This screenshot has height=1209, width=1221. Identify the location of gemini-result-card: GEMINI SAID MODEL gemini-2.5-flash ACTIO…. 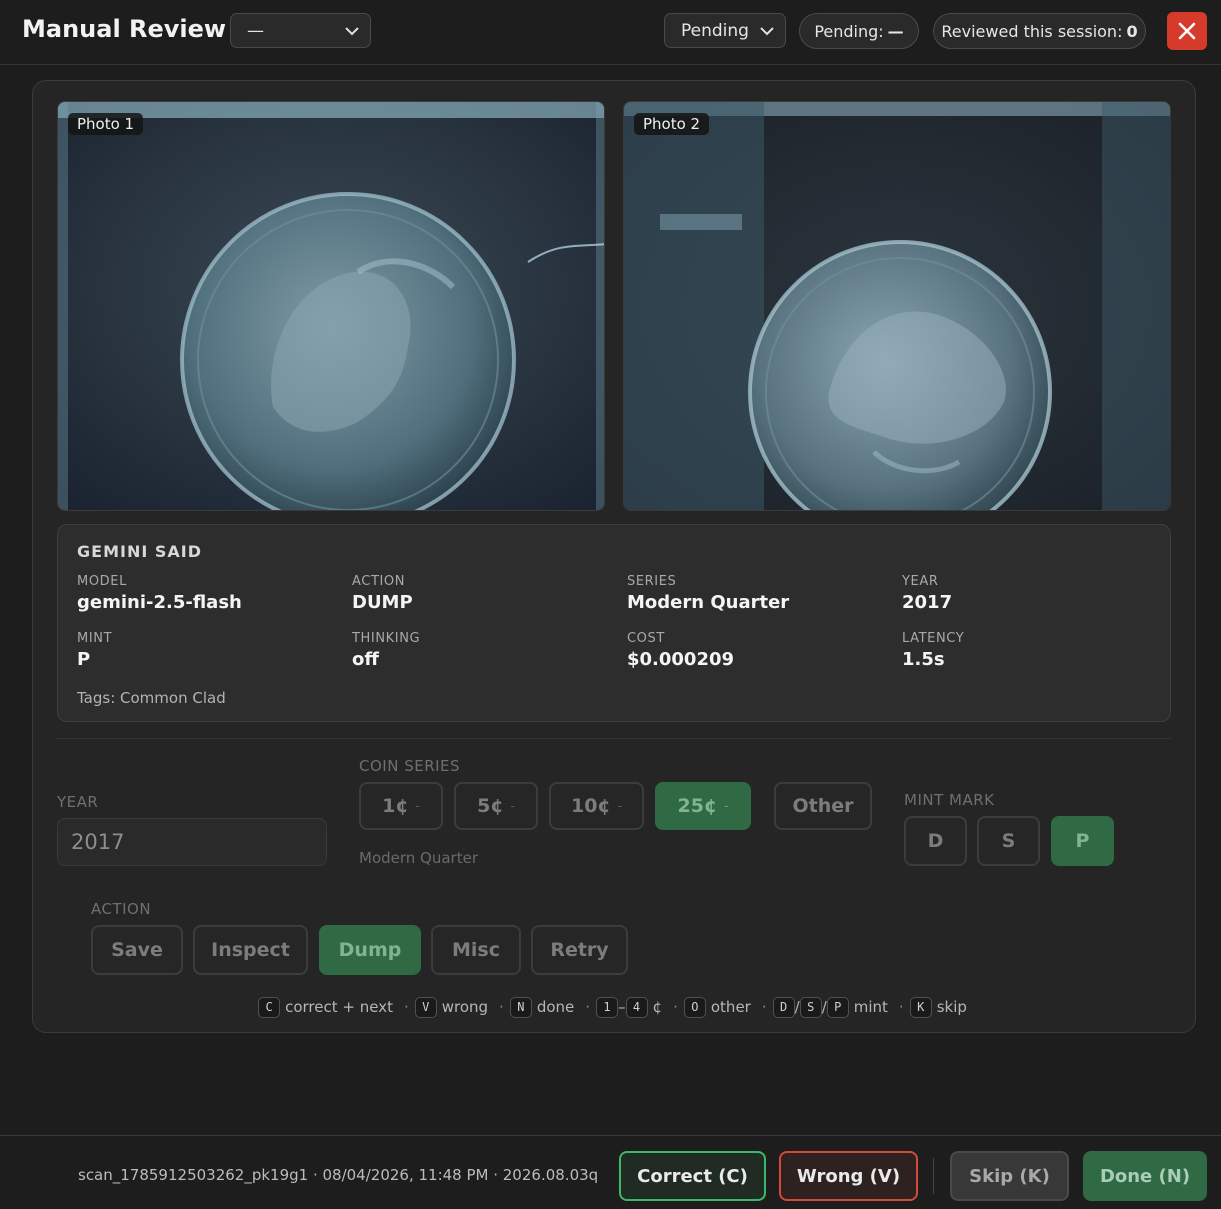
(614, 623).